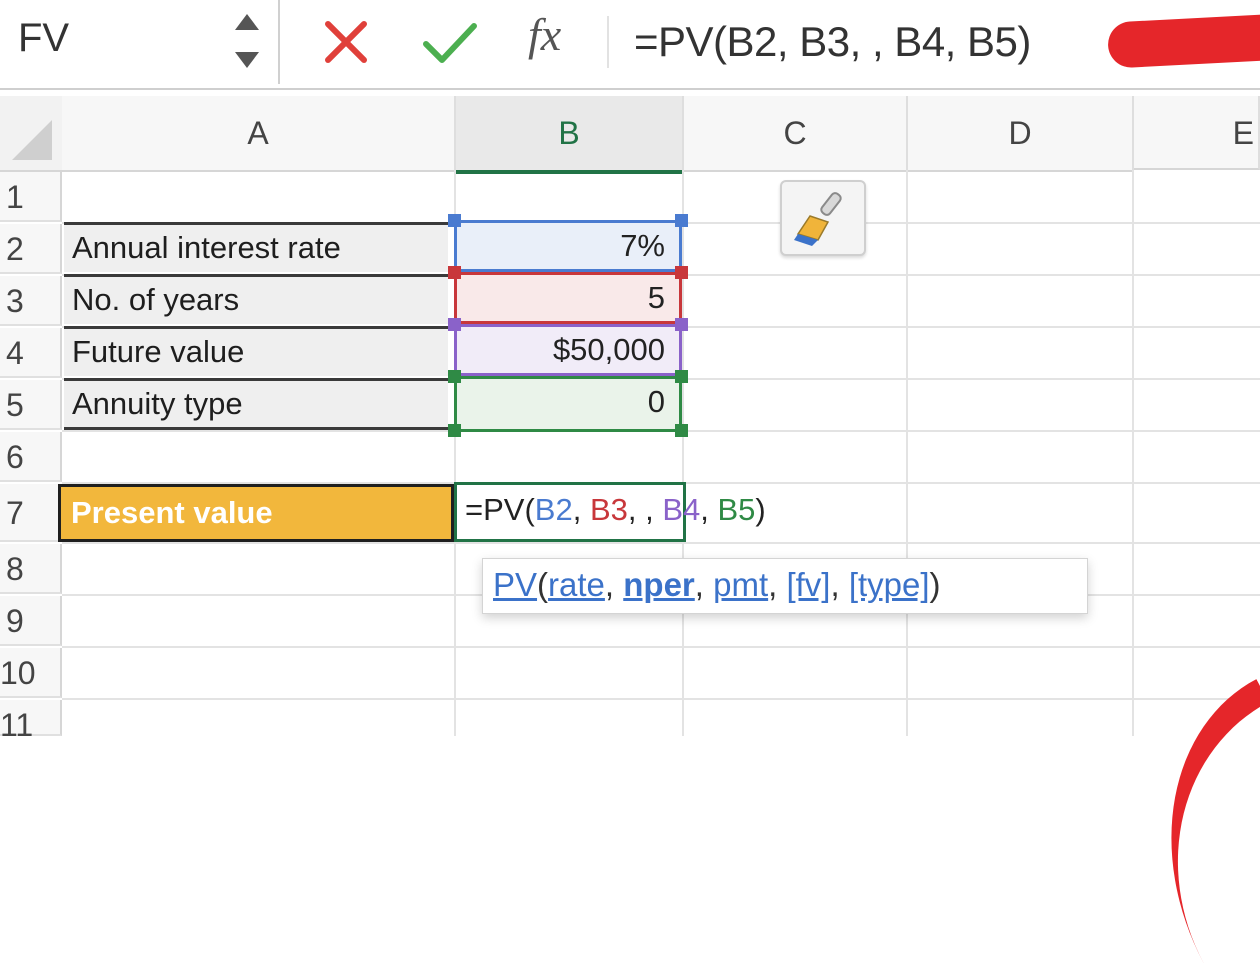 The height and width of the screenshot is (963, 1260). I want to click on column-header-a: A, so click(259, 134).